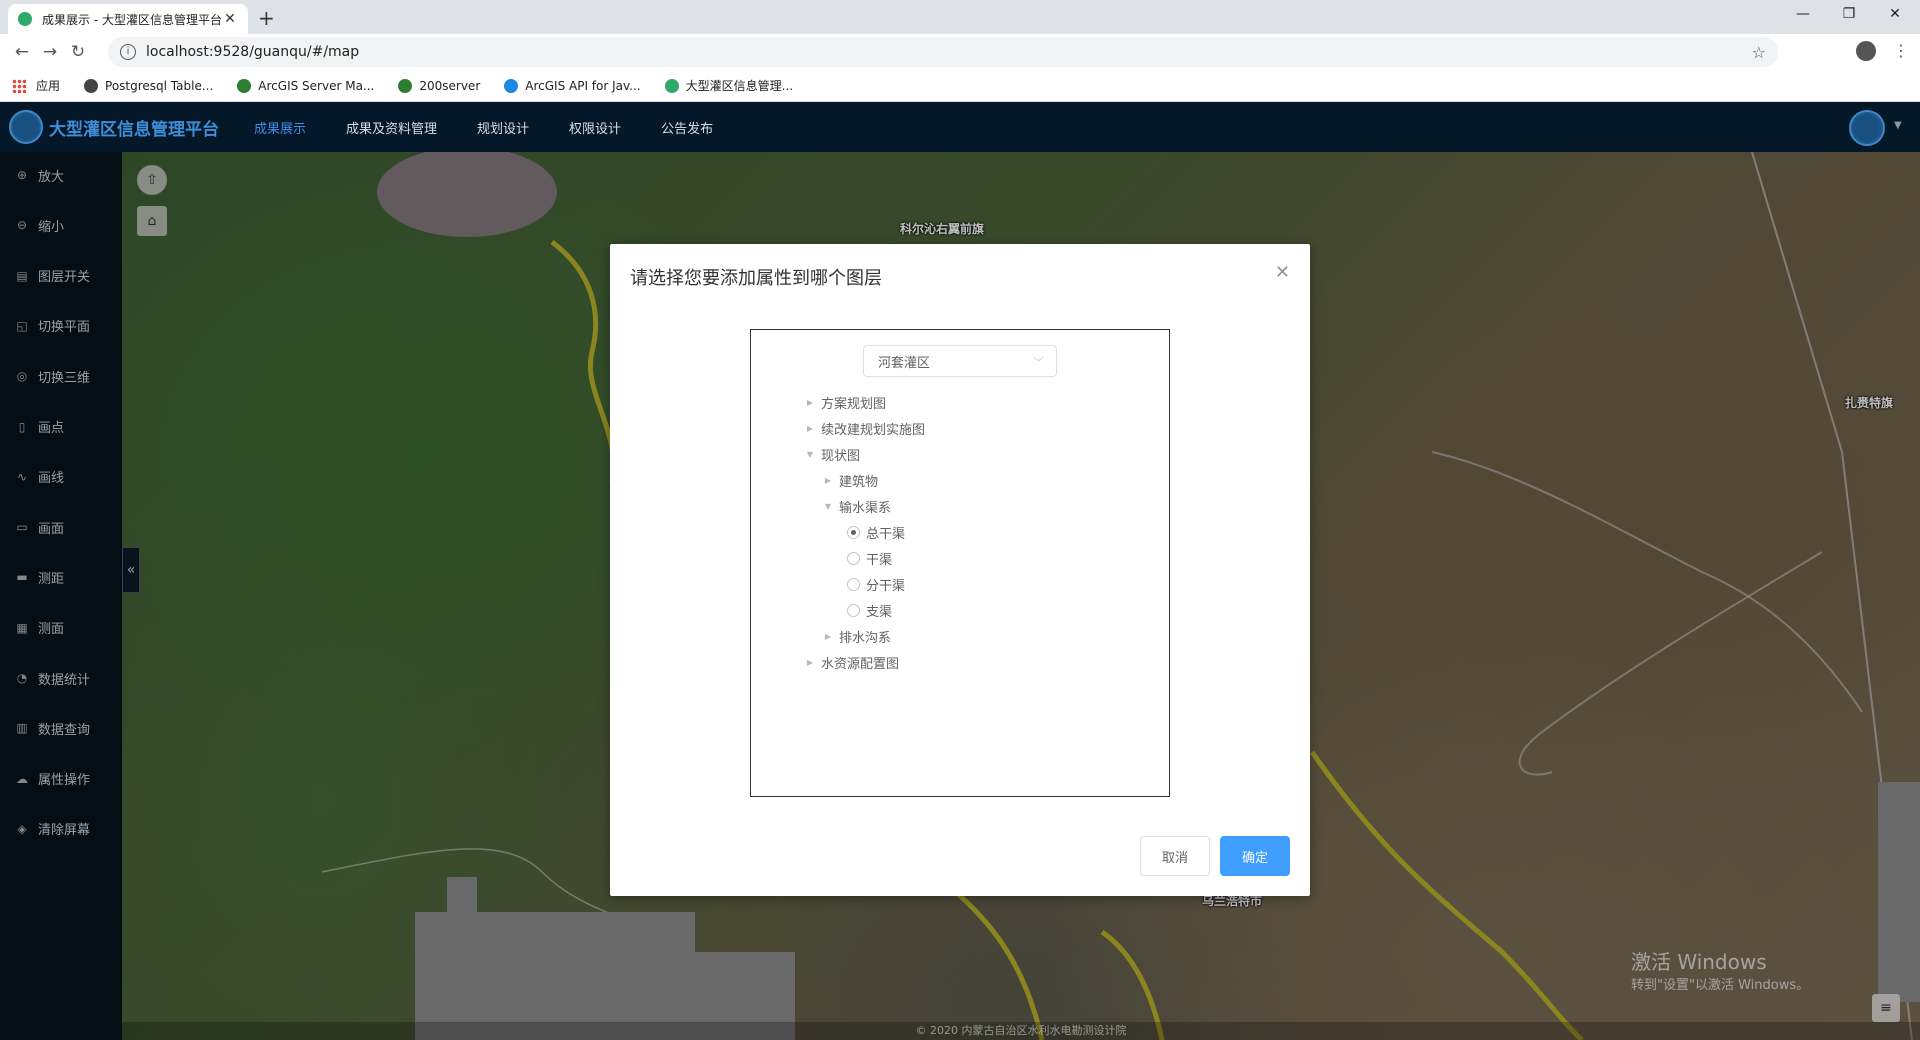 The image size is (1920, 1040). What do you see at coordinates (904, 363) in the screenshot?
I see `region-select-value: 河套灌区` at bounding box center [904, 363].